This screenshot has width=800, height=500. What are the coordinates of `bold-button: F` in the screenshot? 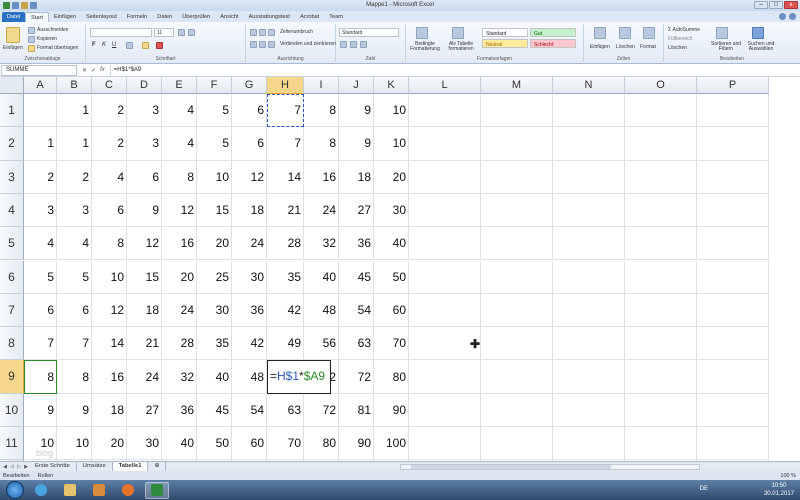 It's located at (94, 45).